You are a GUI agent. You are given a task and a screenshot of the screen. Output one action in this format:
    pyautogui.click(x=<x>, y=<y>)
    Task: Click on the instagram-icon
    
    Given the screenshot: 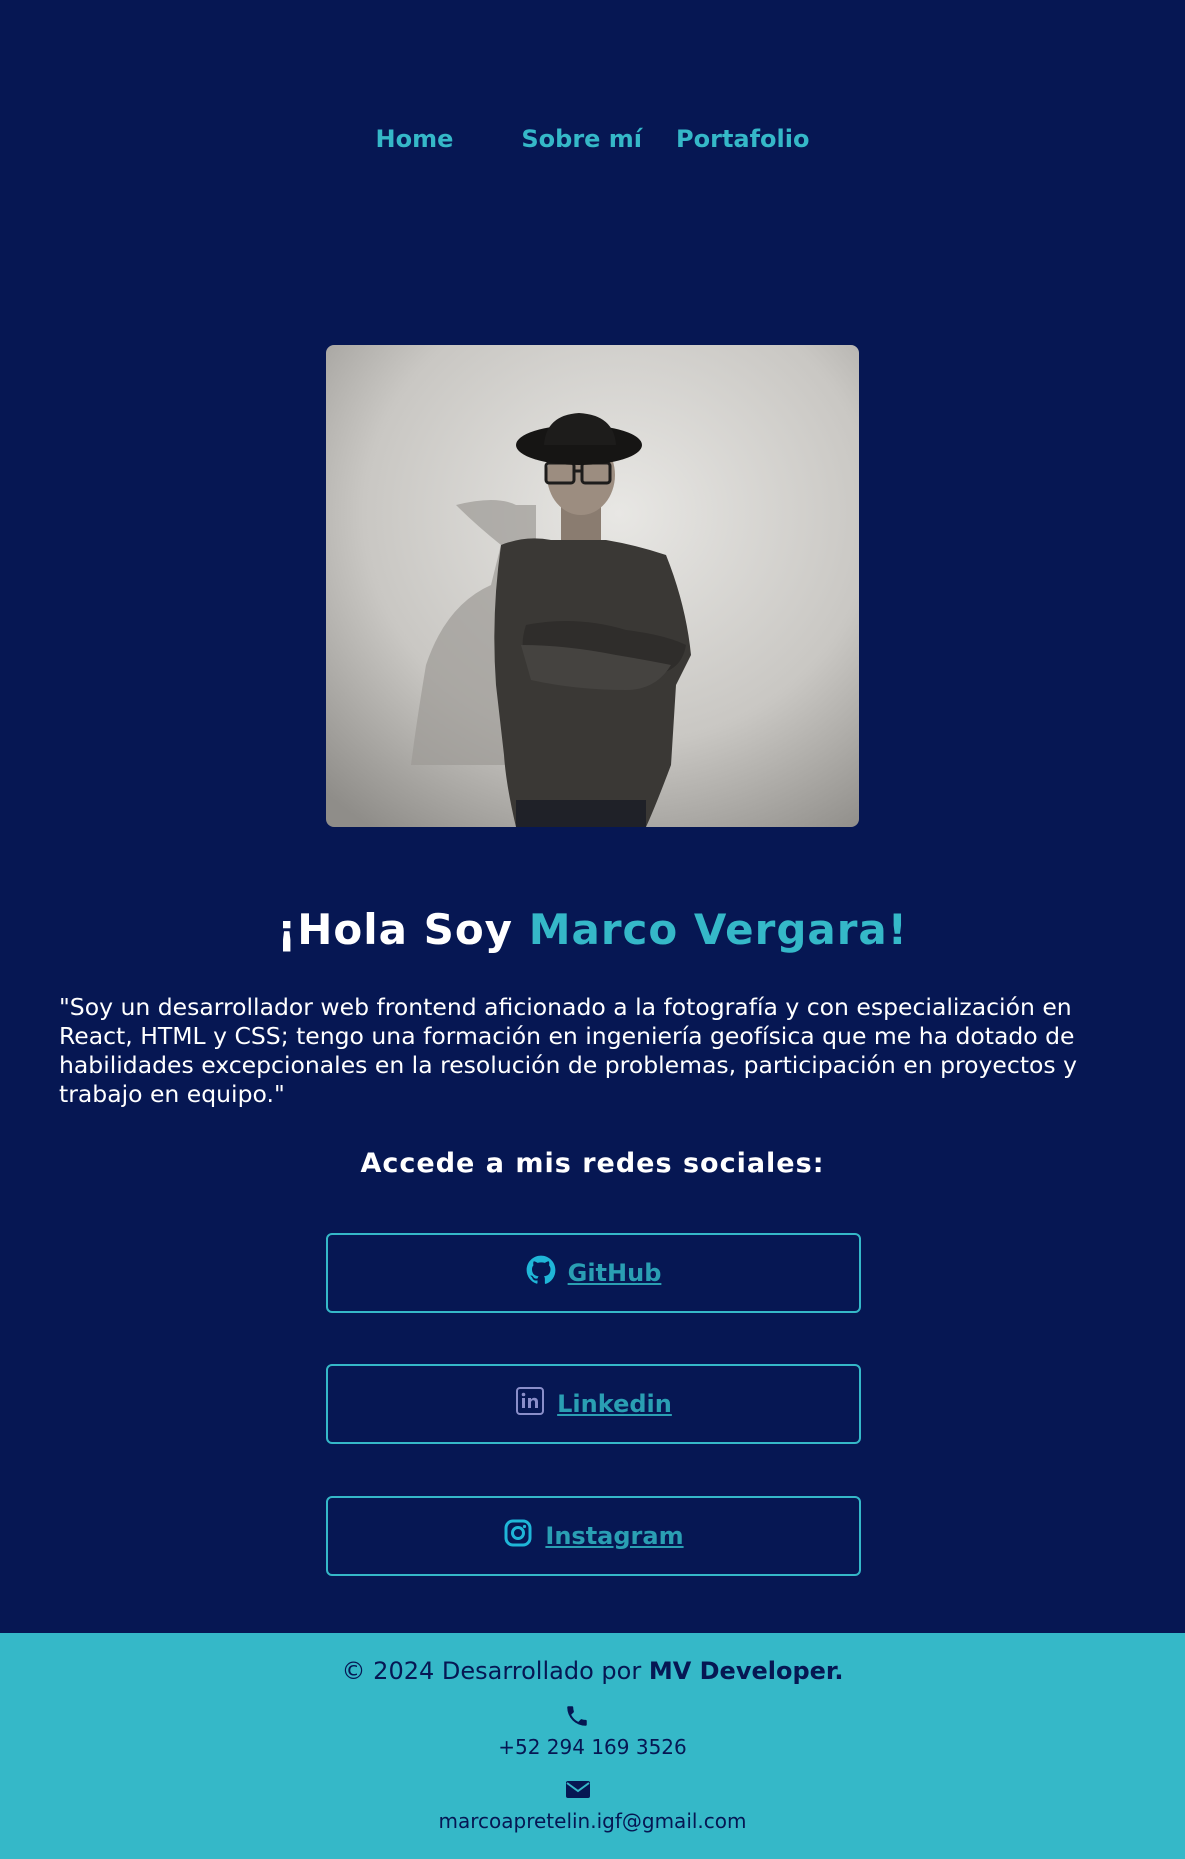 What is the action you would take?
    pyautogui.click(x=518, y=1536)
    